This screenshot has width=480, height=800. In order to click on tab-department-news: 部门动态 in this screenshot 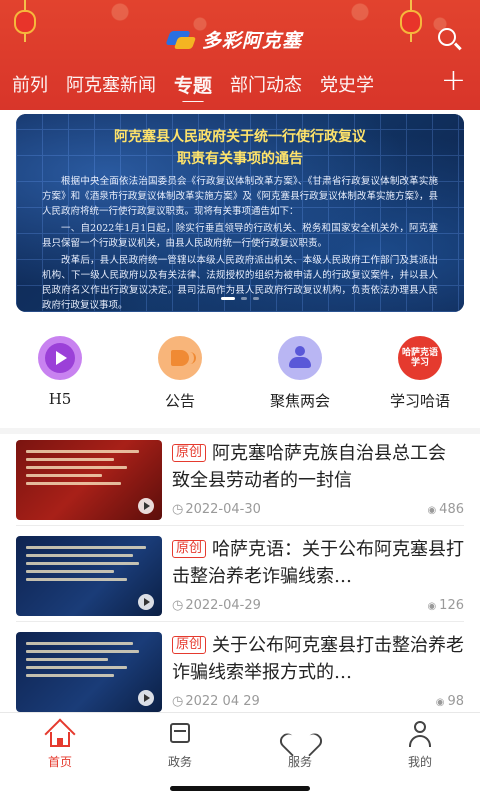, I will do `click(266, 84)`.